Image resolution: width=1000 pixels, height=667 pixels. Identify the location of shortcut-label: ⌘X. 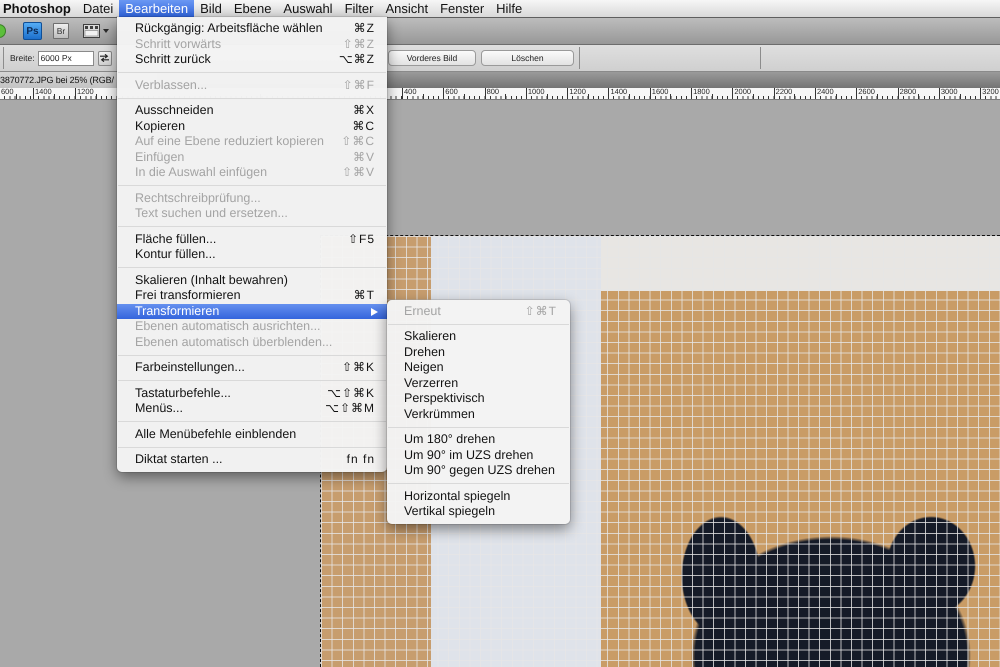
(363, 111).